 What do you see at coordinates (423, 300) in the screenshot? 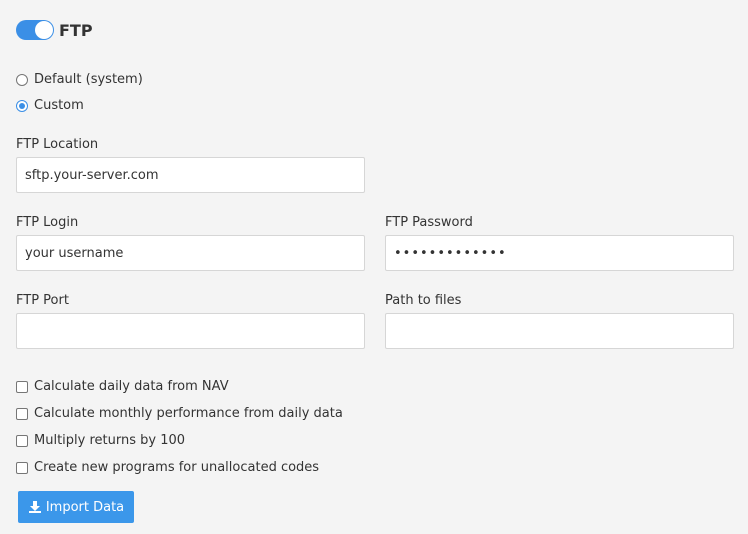
I see `path-to-files-label: Path to files` at bounding box center [423, 300].